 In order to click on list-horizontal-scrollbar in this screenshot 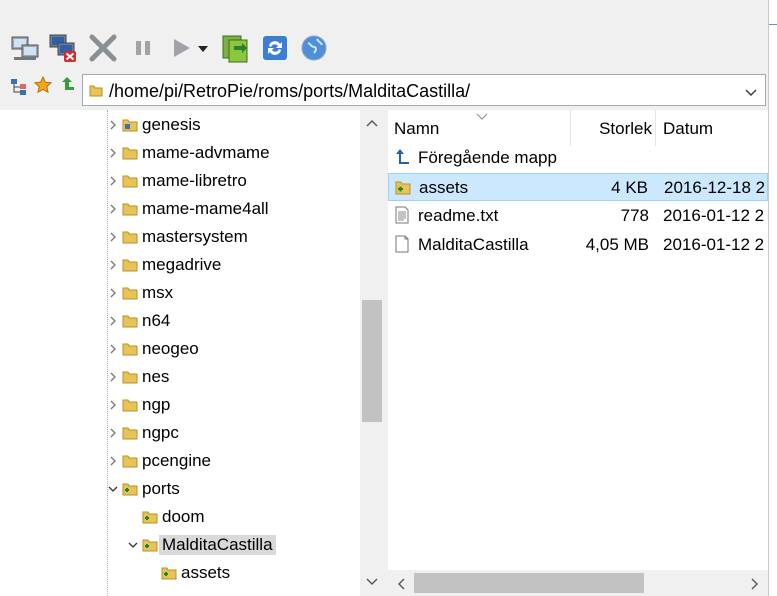, I will do `click(578, 583)`.